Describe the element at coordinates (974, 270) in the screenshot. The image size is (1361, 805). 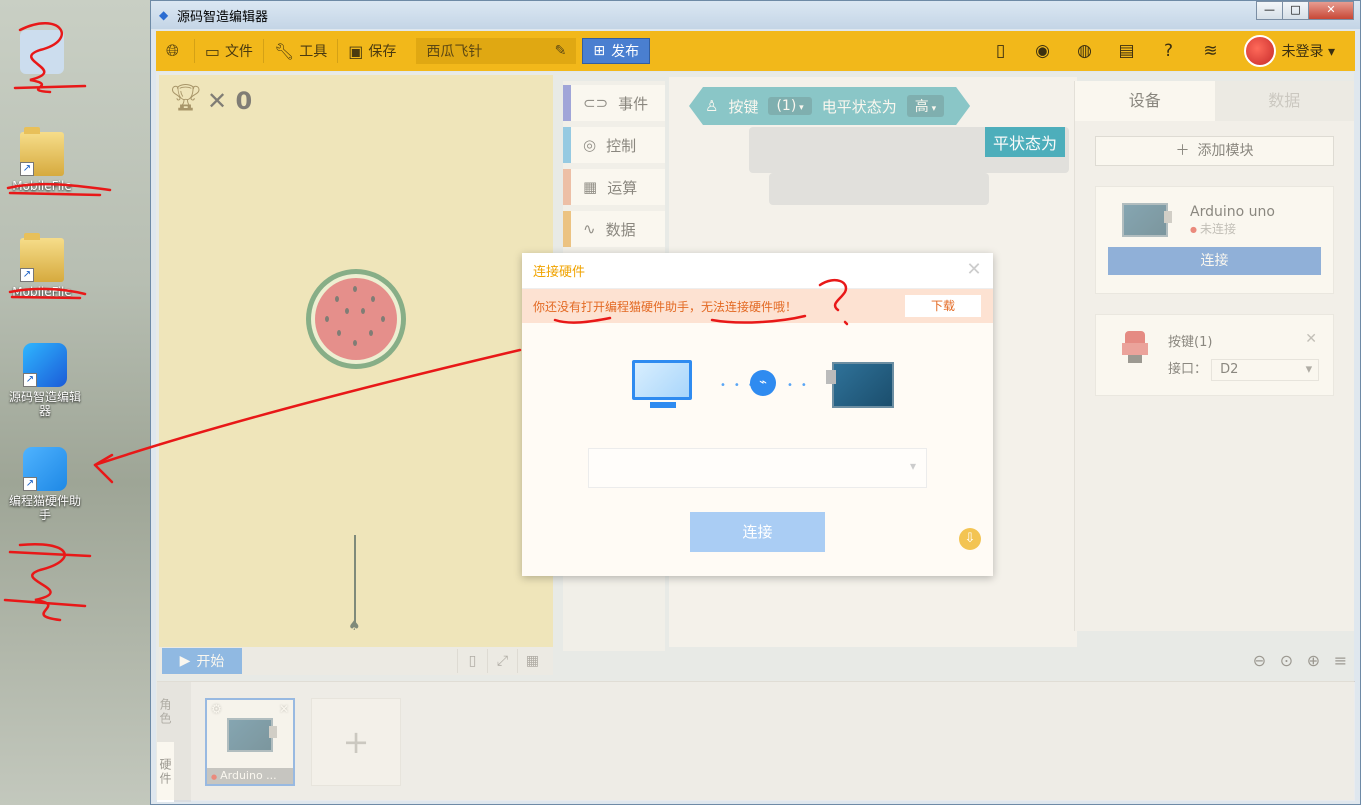
I see `dialog-close-icon: ✕` at that location.